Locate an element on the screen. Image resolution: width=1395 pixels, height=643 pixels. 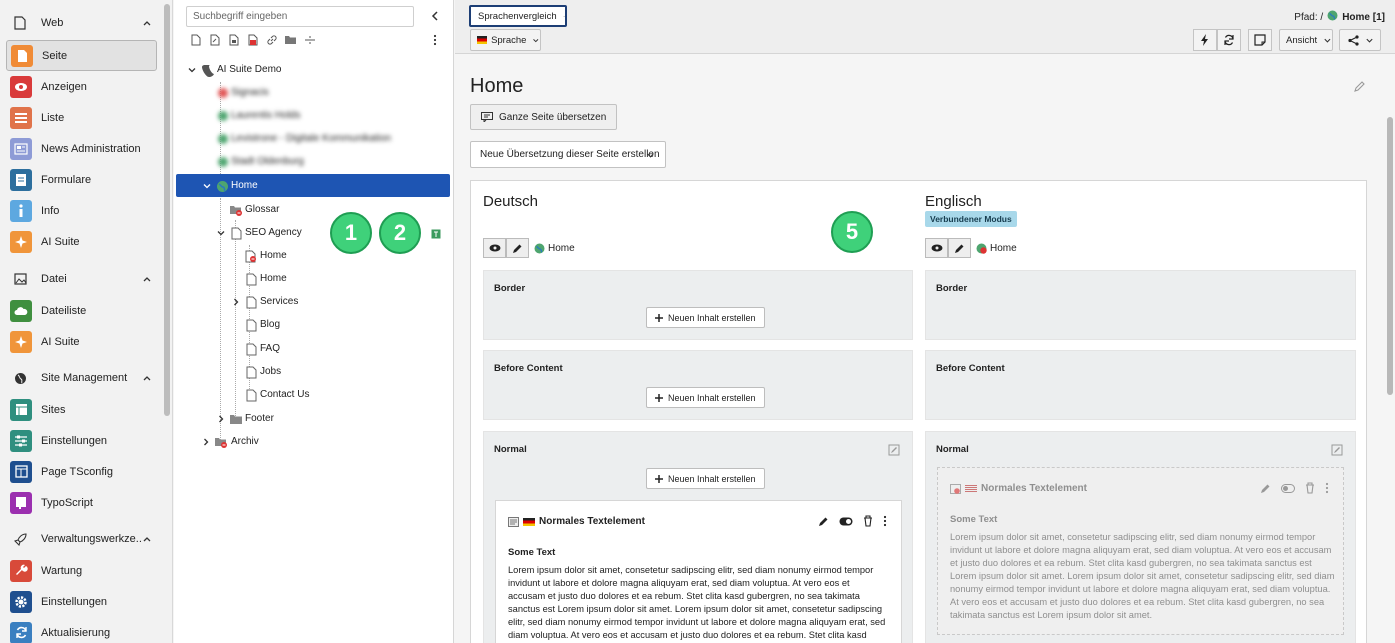
new-mountpoint-icon is located at coordinates (233, 40).